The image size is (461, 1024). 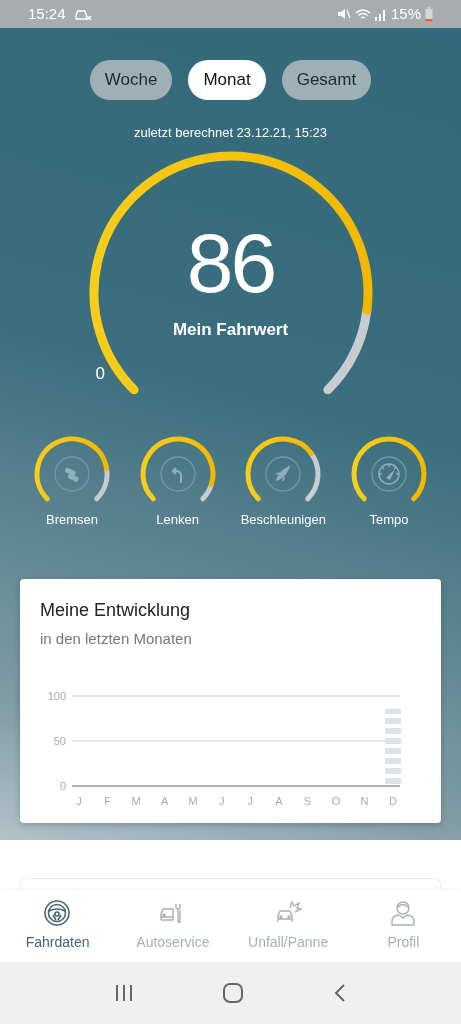 I want to click on back-icon, so click(x=339, y=993).